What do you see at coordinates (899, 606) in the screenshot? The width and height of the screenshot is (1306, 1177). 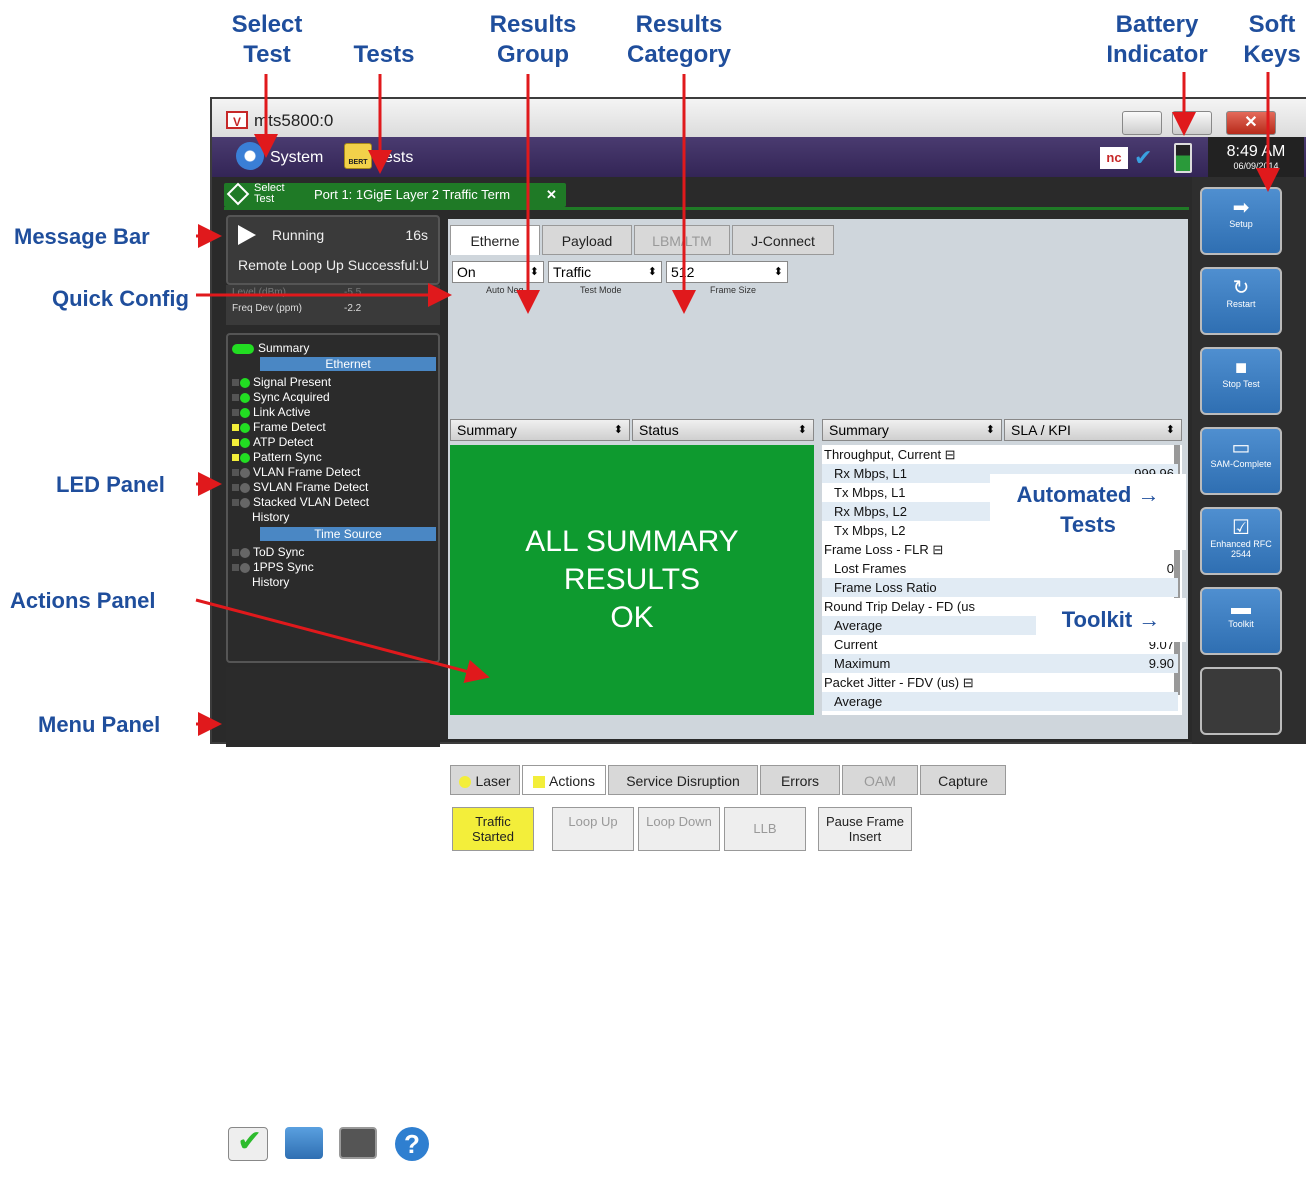 I see `result-label: Round Trip Delay - FD (us` at bounding box center [899, 606].